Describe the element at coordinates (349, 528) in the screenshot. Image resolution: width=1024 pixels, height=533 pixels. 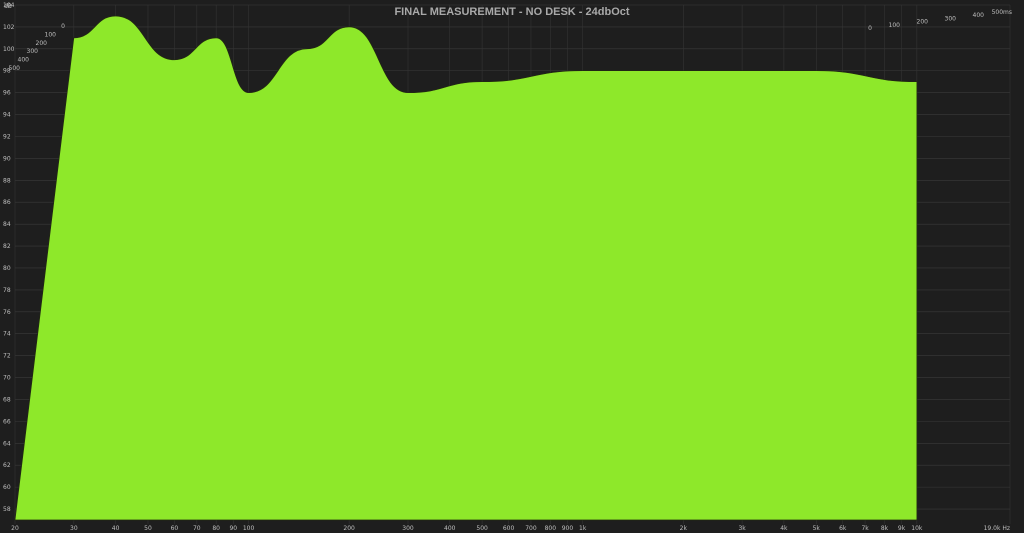
I see `x-tick-label: 200` at that location.